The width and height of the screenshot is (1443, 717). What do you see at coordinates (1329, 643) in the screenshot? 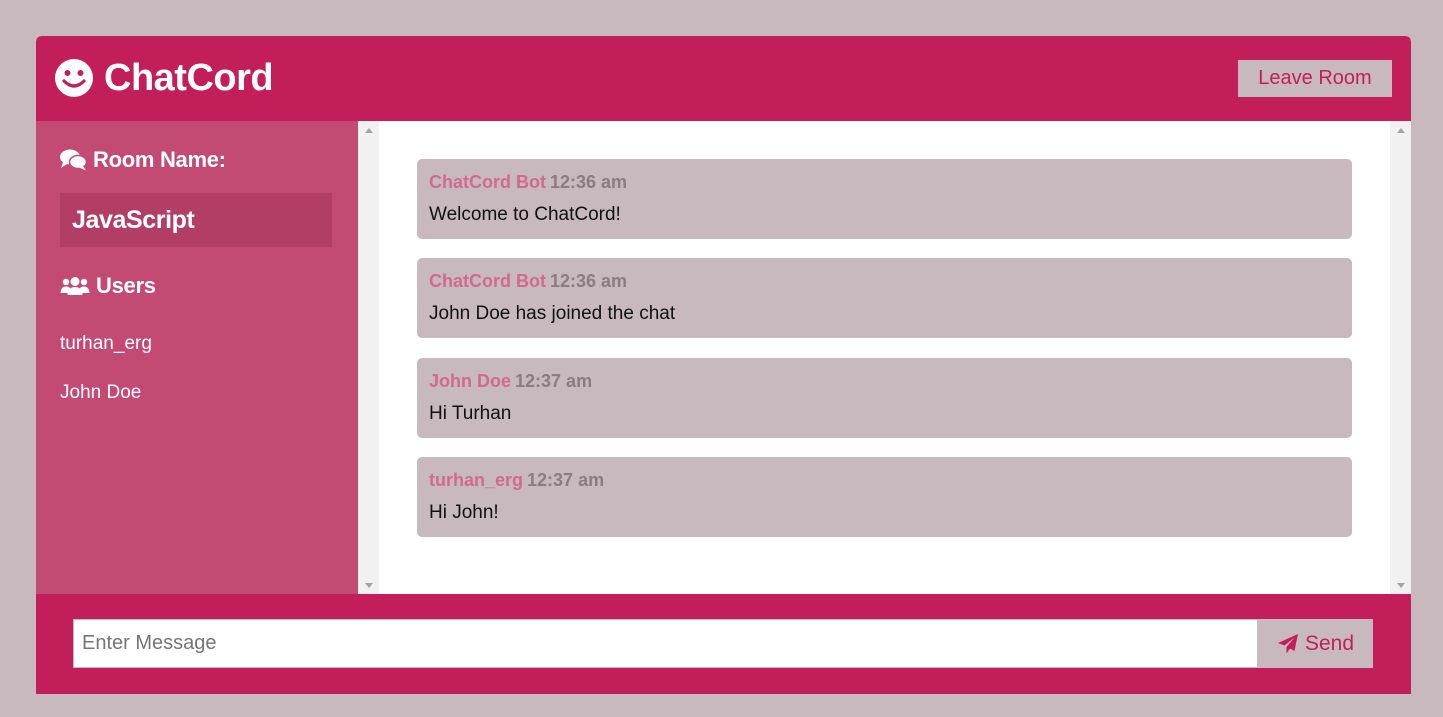
I see `send-button-label: Send` at bounding box center [1329, 643].